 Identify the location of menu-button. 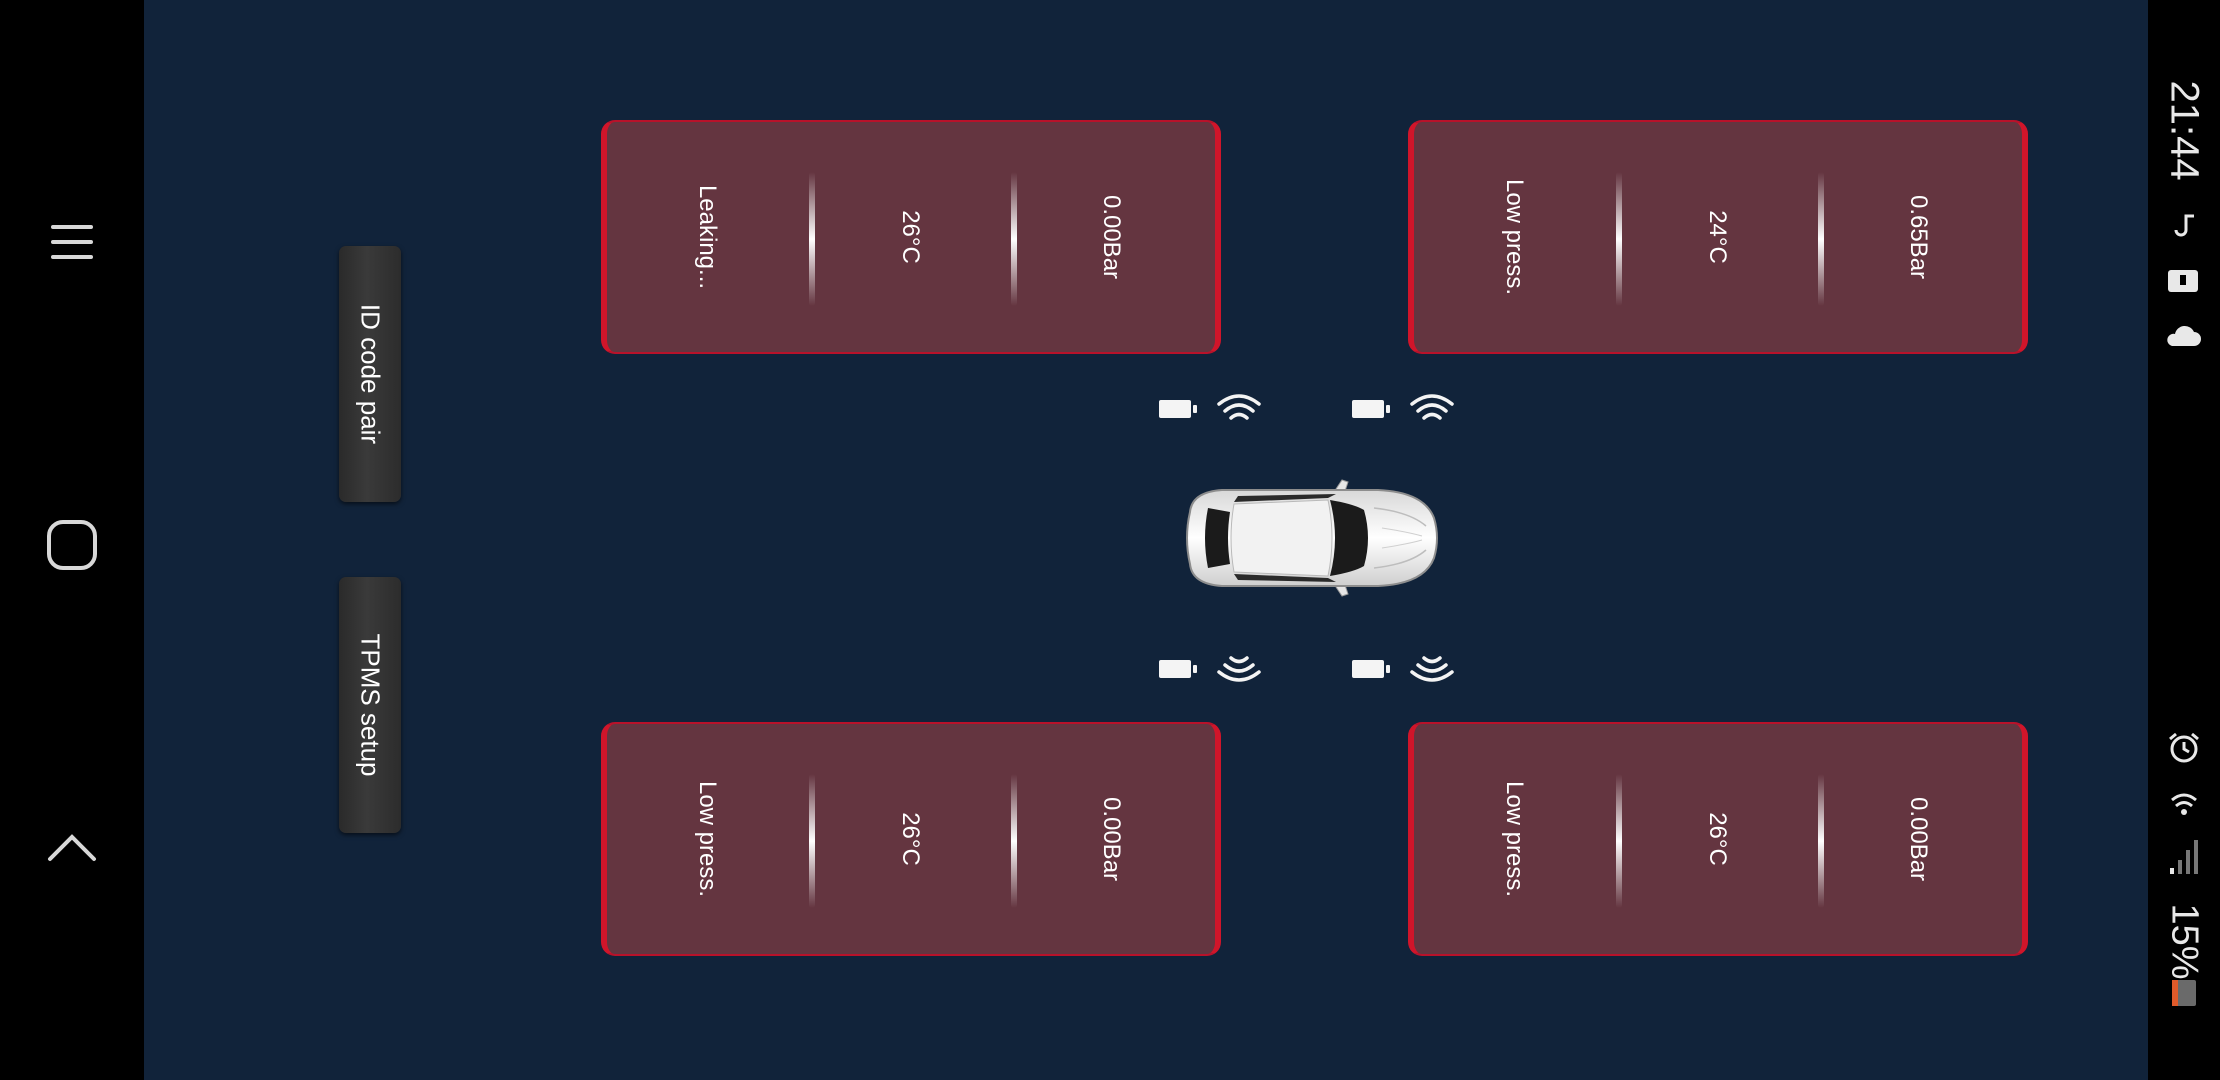
(72, 242).